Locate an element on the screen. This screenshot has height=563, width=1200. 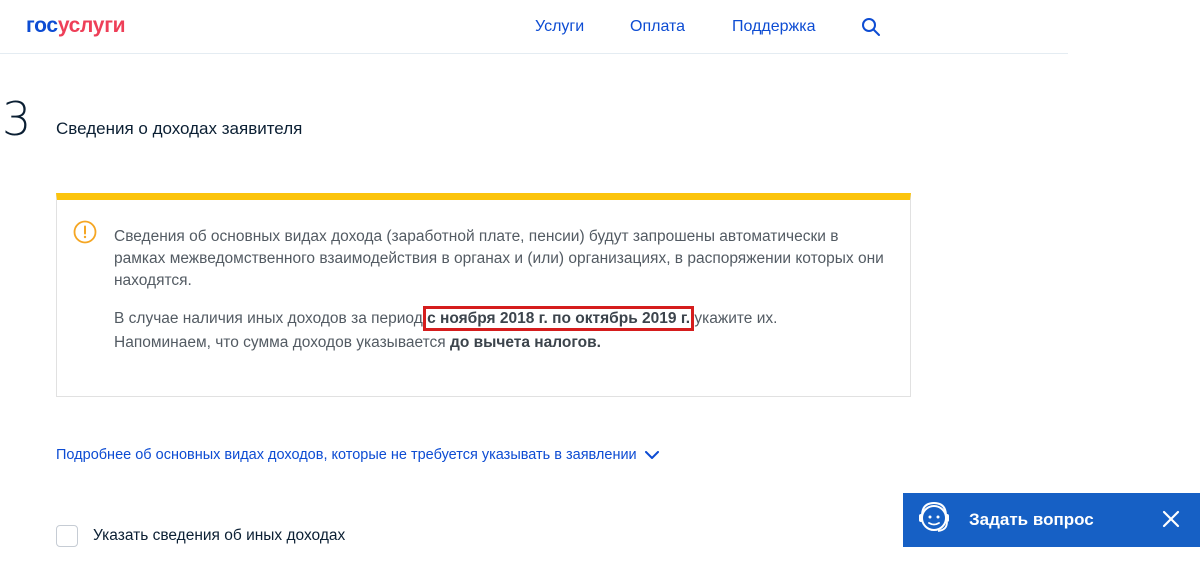
gosuslugi-logo: госуслуги is located at coordinates (76, 26).